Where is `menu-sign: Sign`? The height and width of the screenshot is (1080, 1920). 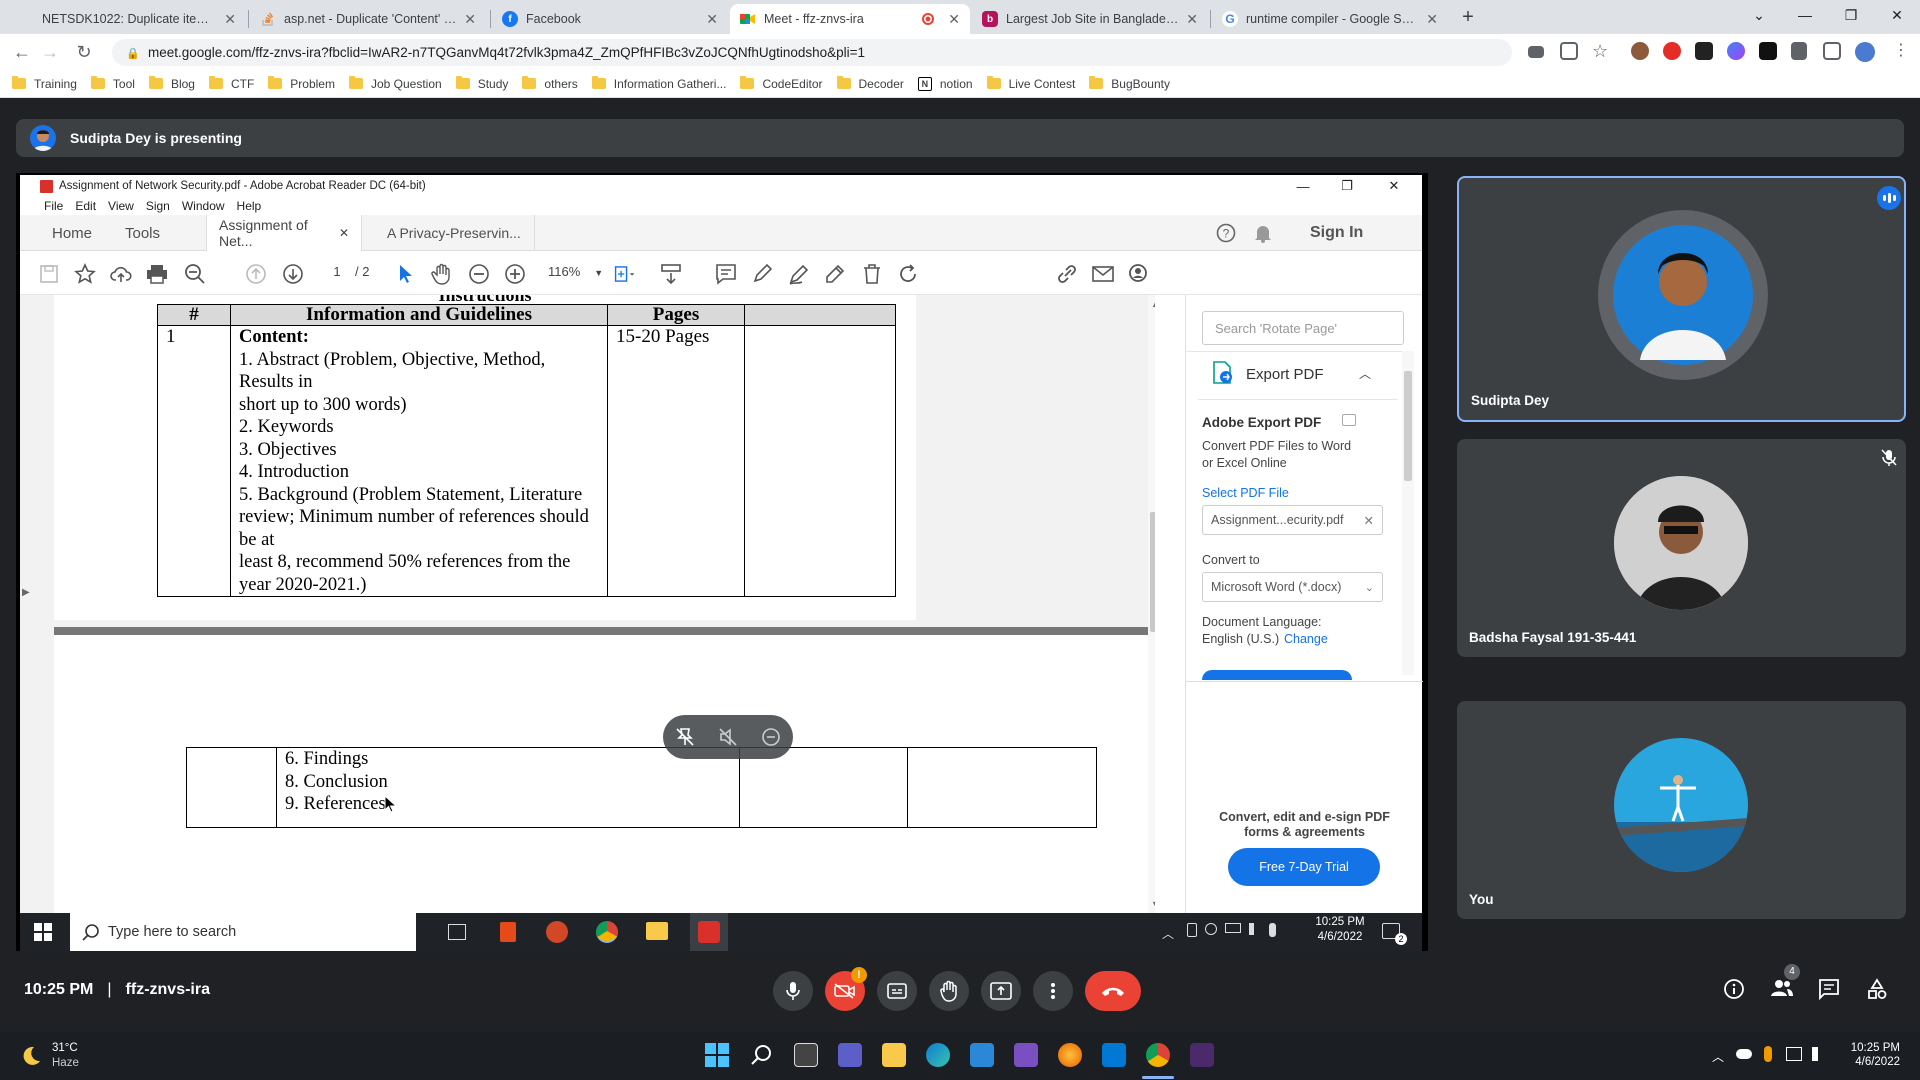
menu-sign: Sign is located at coordinates (158, 206).